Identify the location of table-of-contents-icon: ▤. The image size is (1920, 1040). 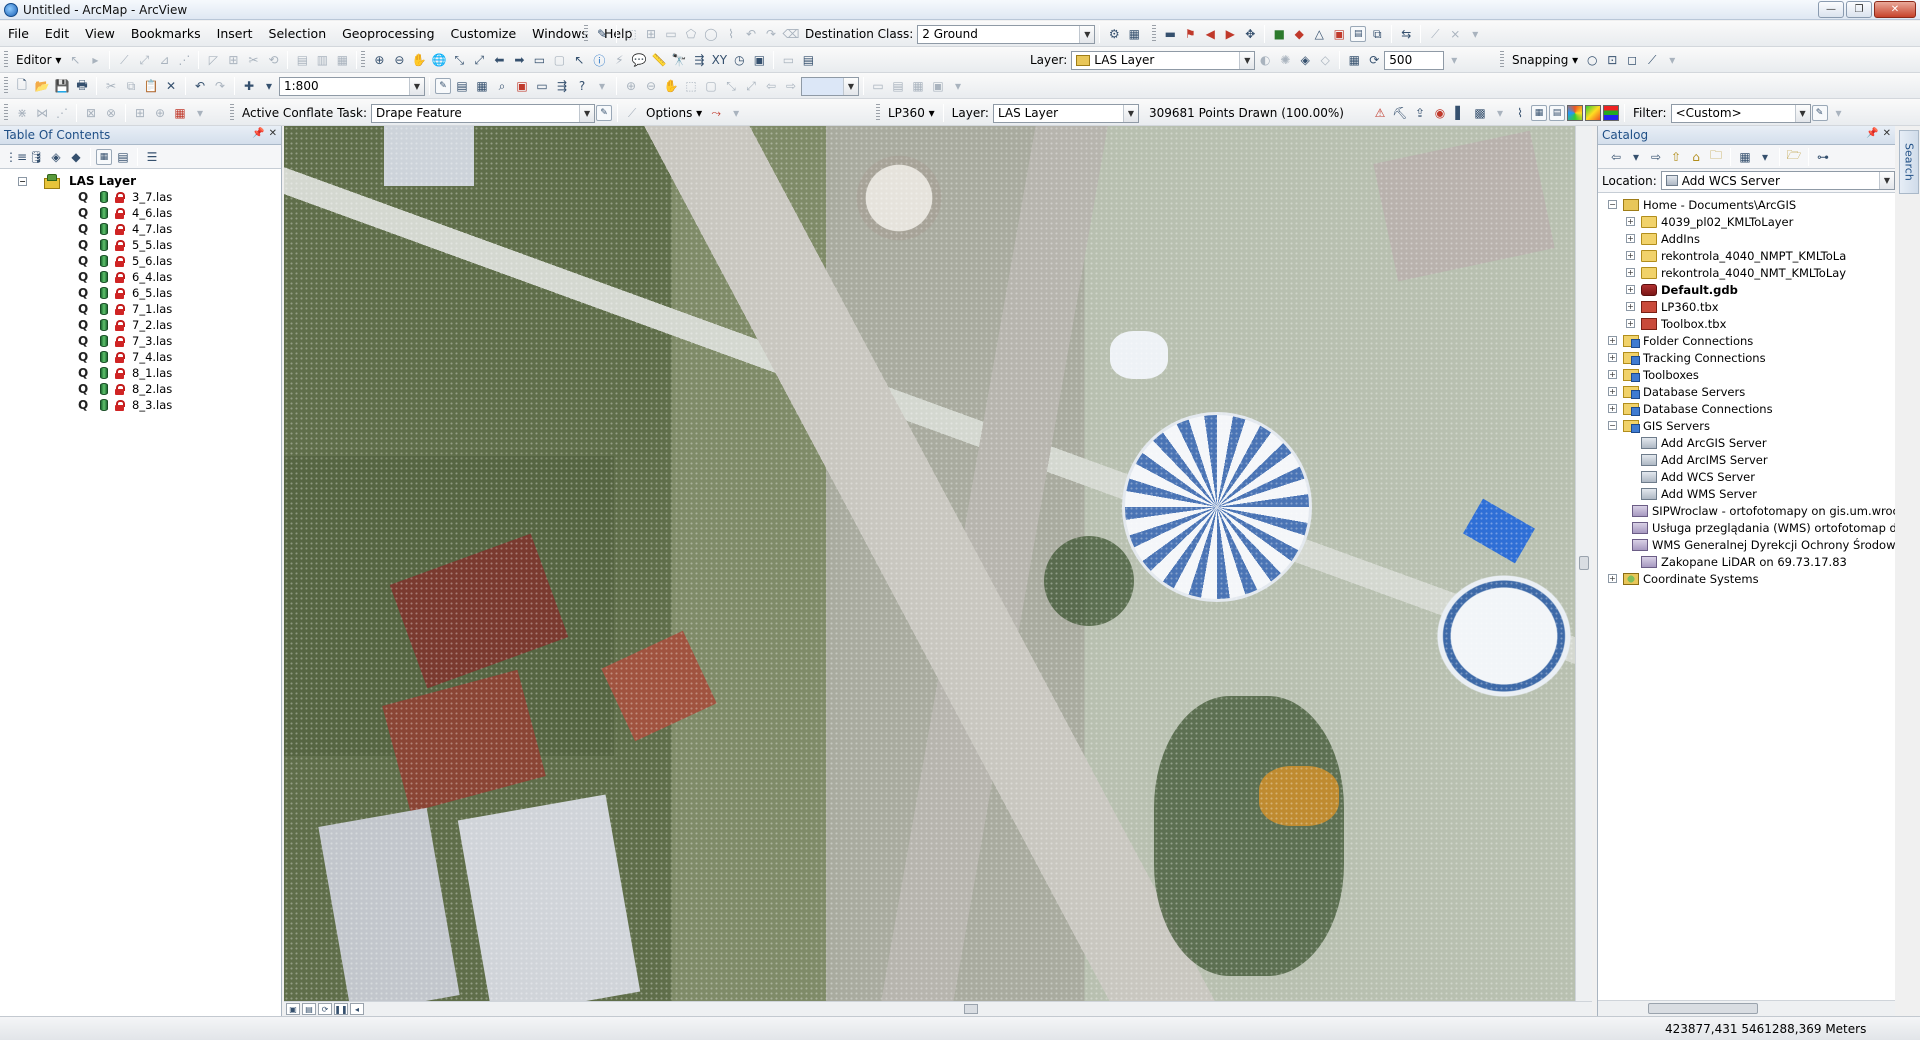
(462, 86).